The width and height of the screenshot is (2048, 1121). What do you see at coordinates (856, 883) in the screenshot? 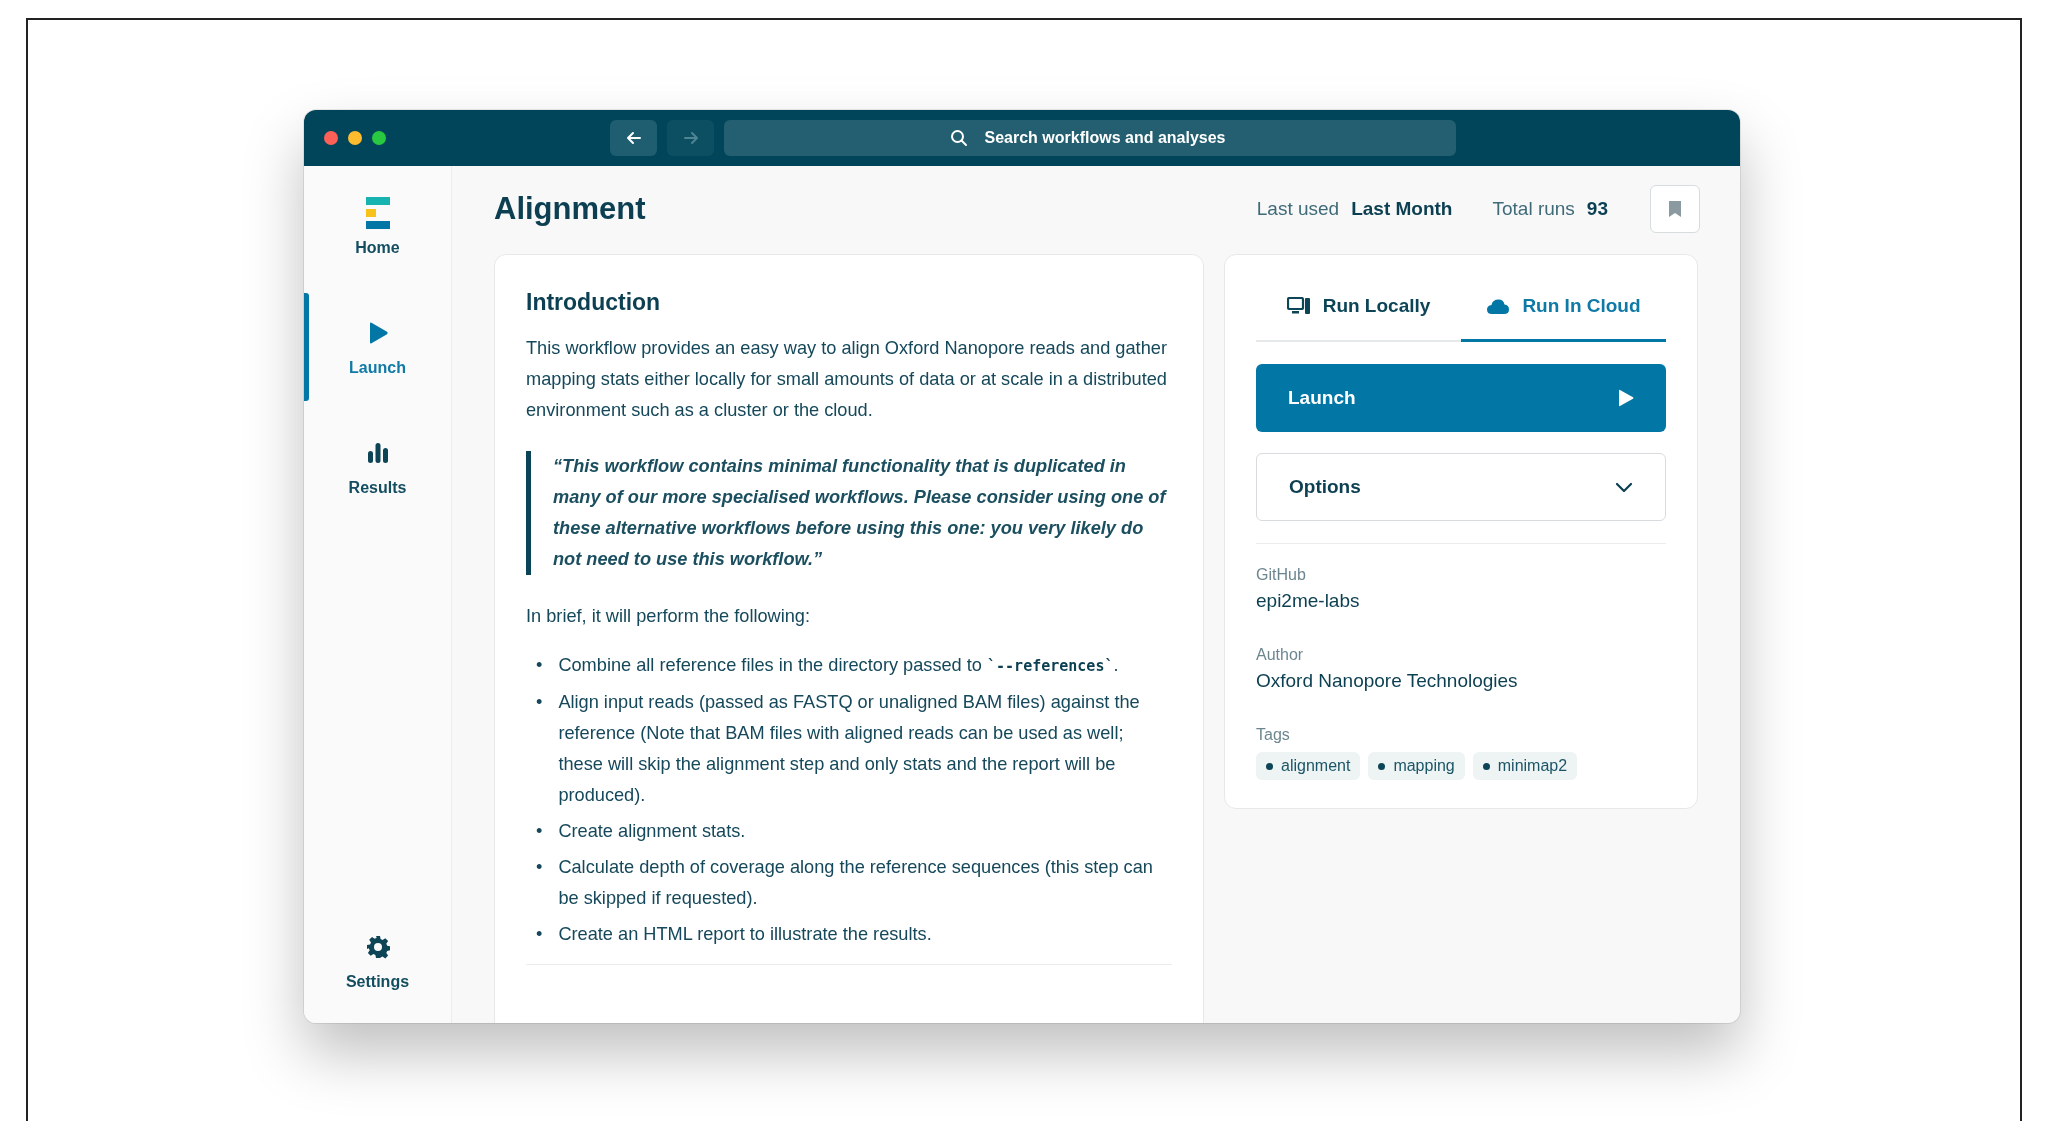
I see `list-item: Calculate depth of coverage along the reference sequences (this step can be skipped if requested).` at bounding box center [856, 883].